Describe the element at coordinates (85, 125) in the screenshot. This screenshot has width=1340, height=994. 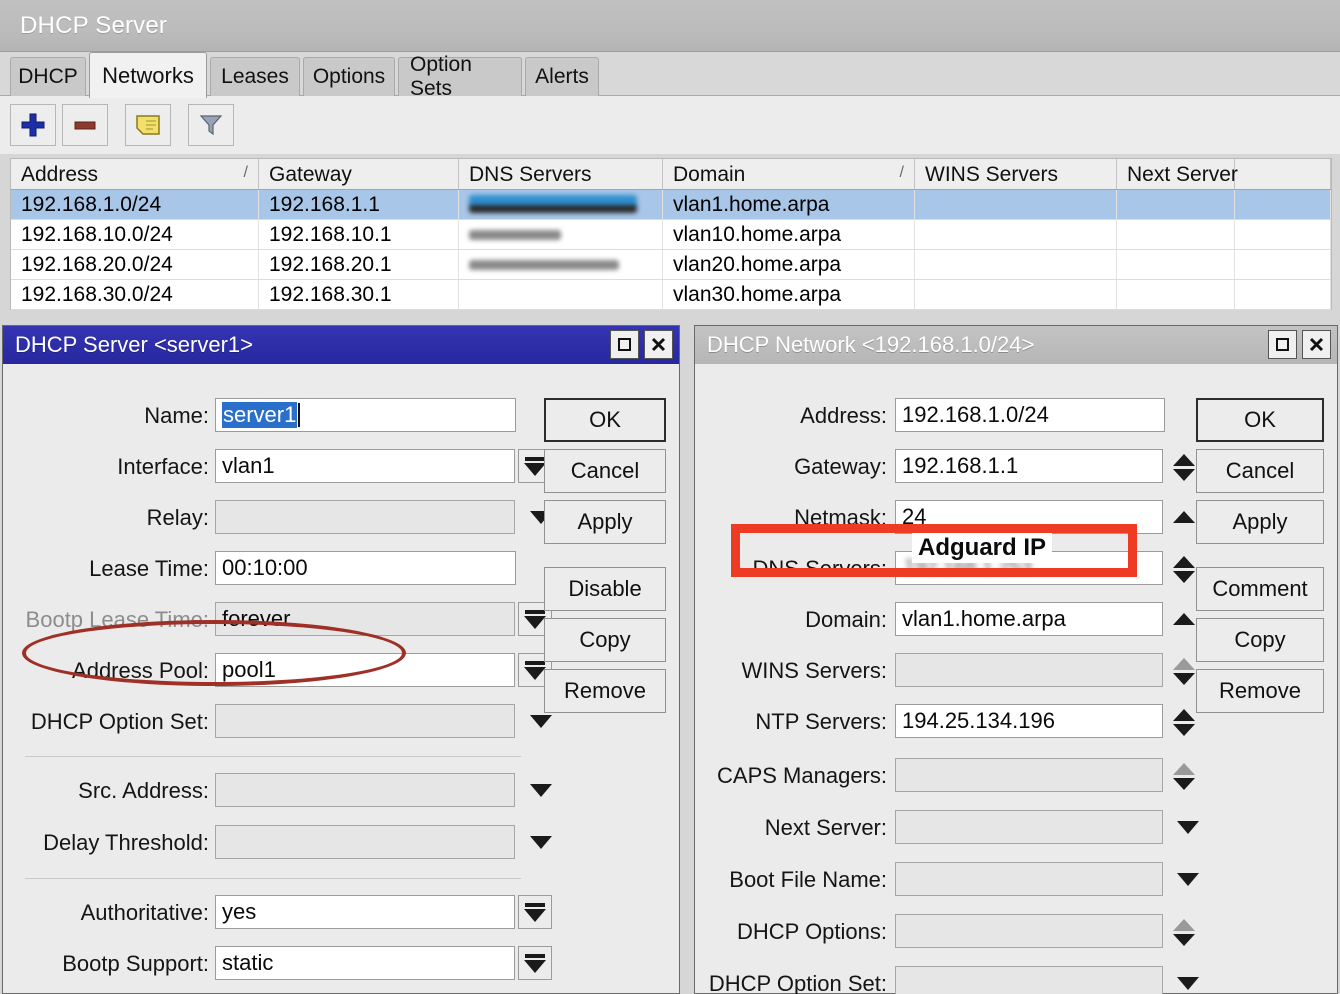
I see `remove-button` at that location.